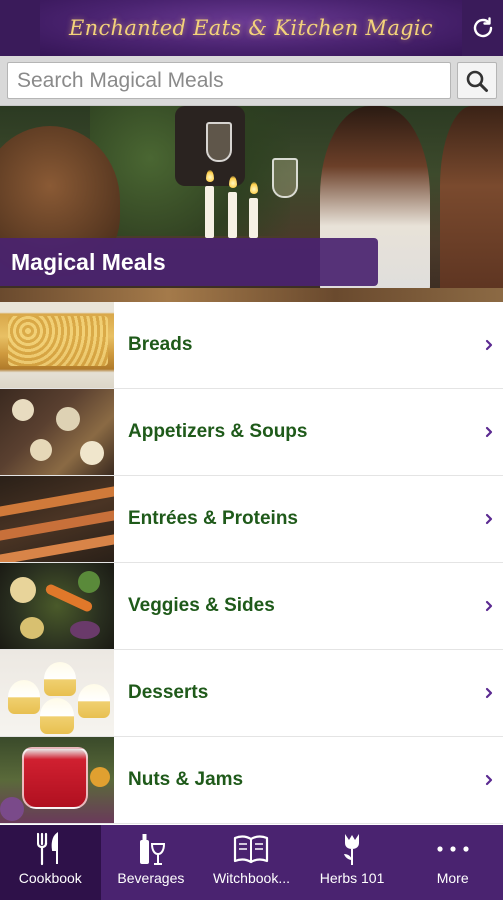 This screenshot has height=900, width=503. What do you see at coordinates (151, 878) in the screenshot?
I see `tab-label: Beverages` at bounding box center [151, 878].